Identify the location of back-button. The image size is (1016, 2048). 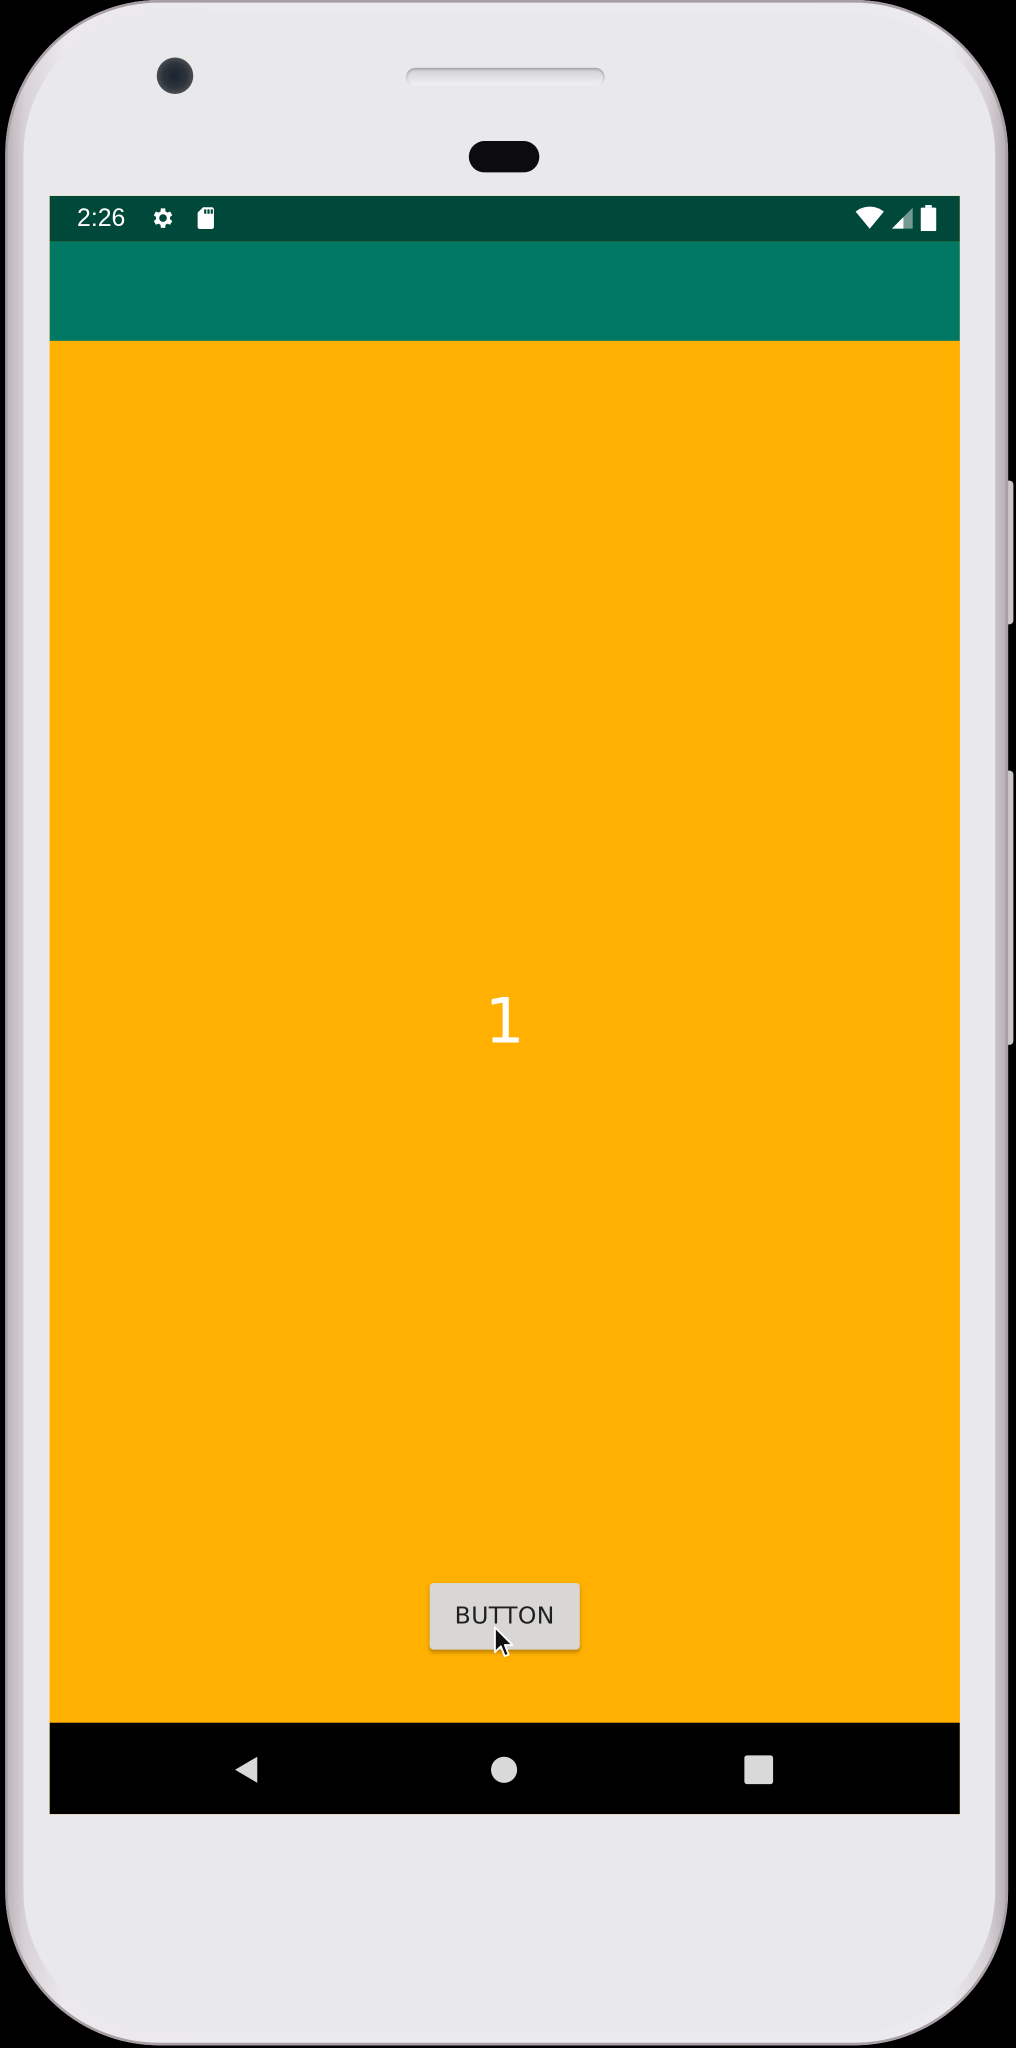
(246, 1769).